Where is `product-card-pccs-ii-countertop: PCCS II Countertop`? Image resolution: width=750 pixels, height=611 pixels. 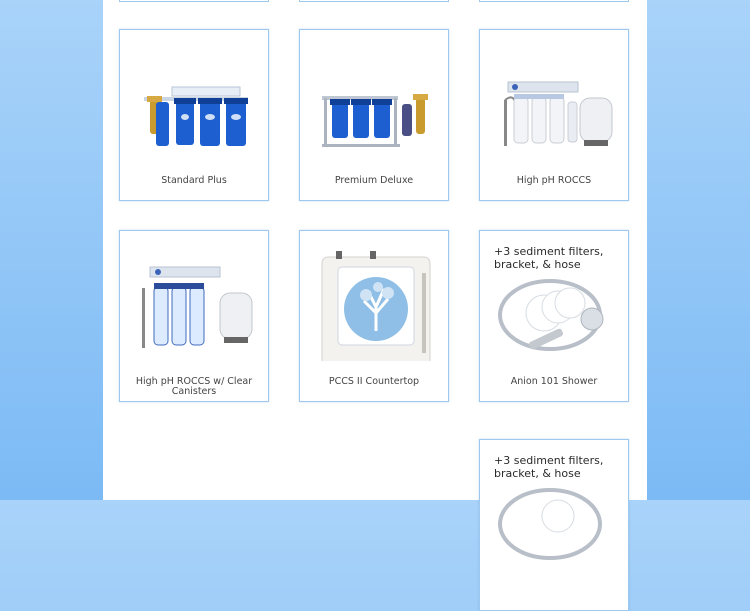 product-card-pccs-ii-countertop: PCCS II Countertop is located at coordinates (374, 316).